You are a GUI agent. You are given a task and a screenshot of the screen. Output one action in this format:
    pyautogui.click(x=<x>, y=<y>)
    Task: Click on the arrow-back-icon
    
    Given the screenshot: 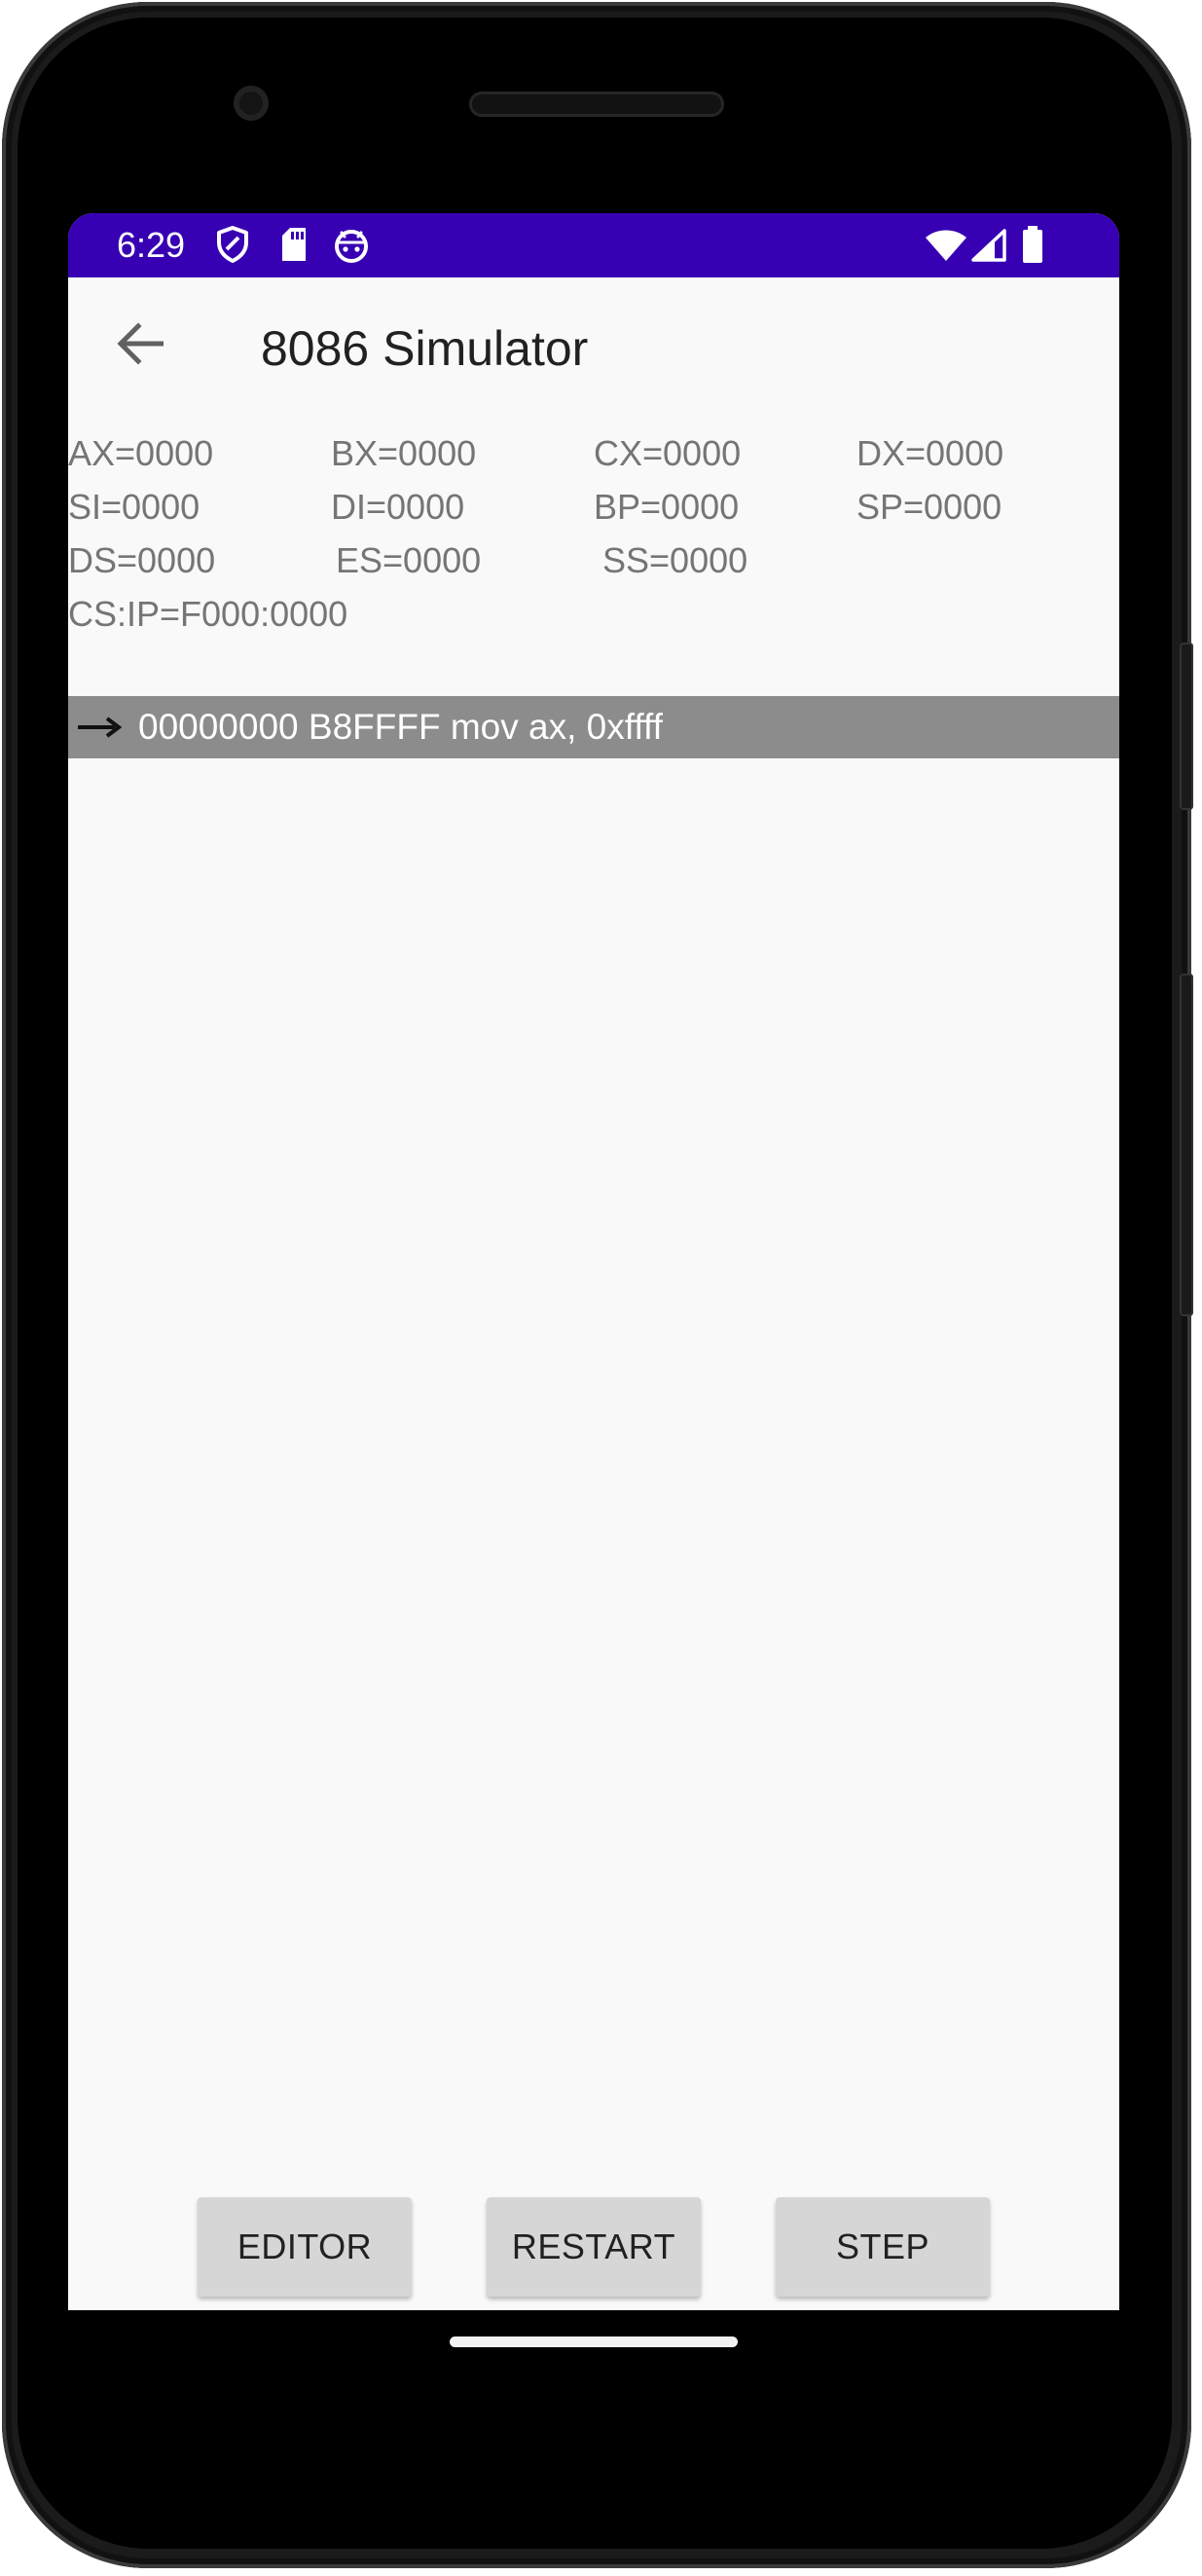 What is the action you would take?
    pyautogui.click(x=140, y=345)
    